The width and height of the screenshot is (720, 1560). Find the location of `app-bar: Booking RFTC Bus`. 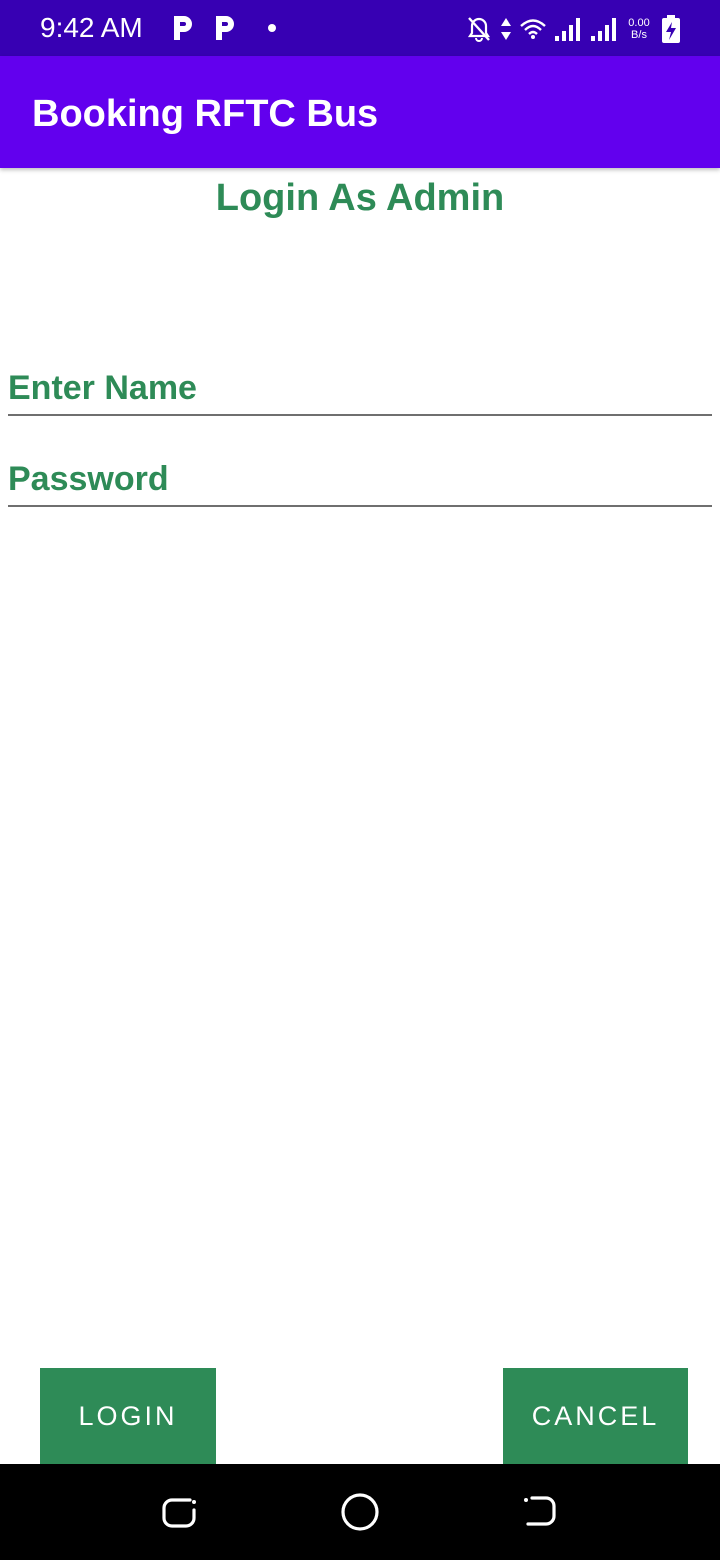

app-bar: Booking RFTC Bus is located at coordinates (360, 112).